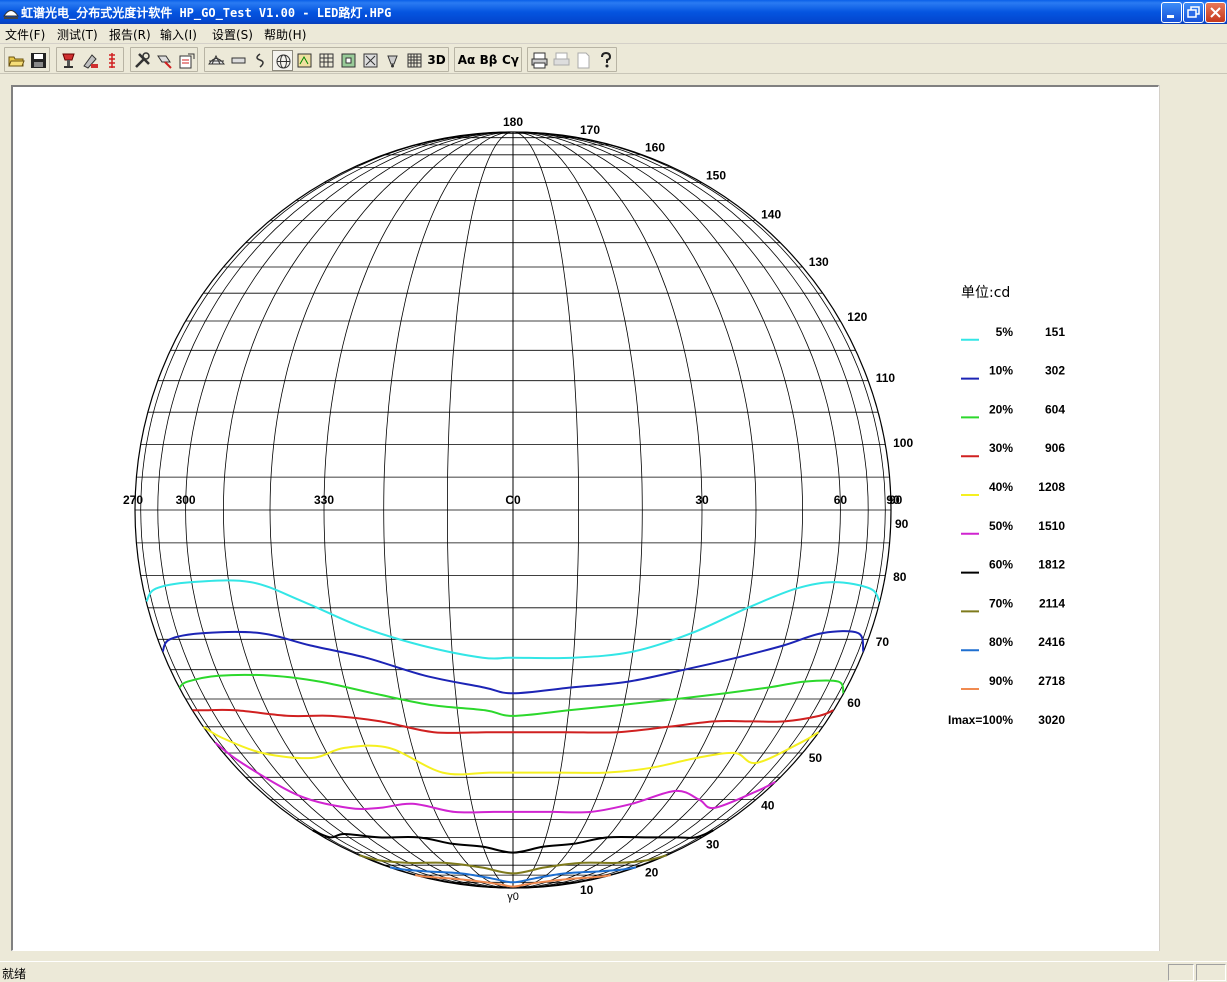 The height and width of the screenshot is (982, 1227). Describe the element at coordinates (1051, 565) in the screenshot. I see `legend-value: 1812` at that location.